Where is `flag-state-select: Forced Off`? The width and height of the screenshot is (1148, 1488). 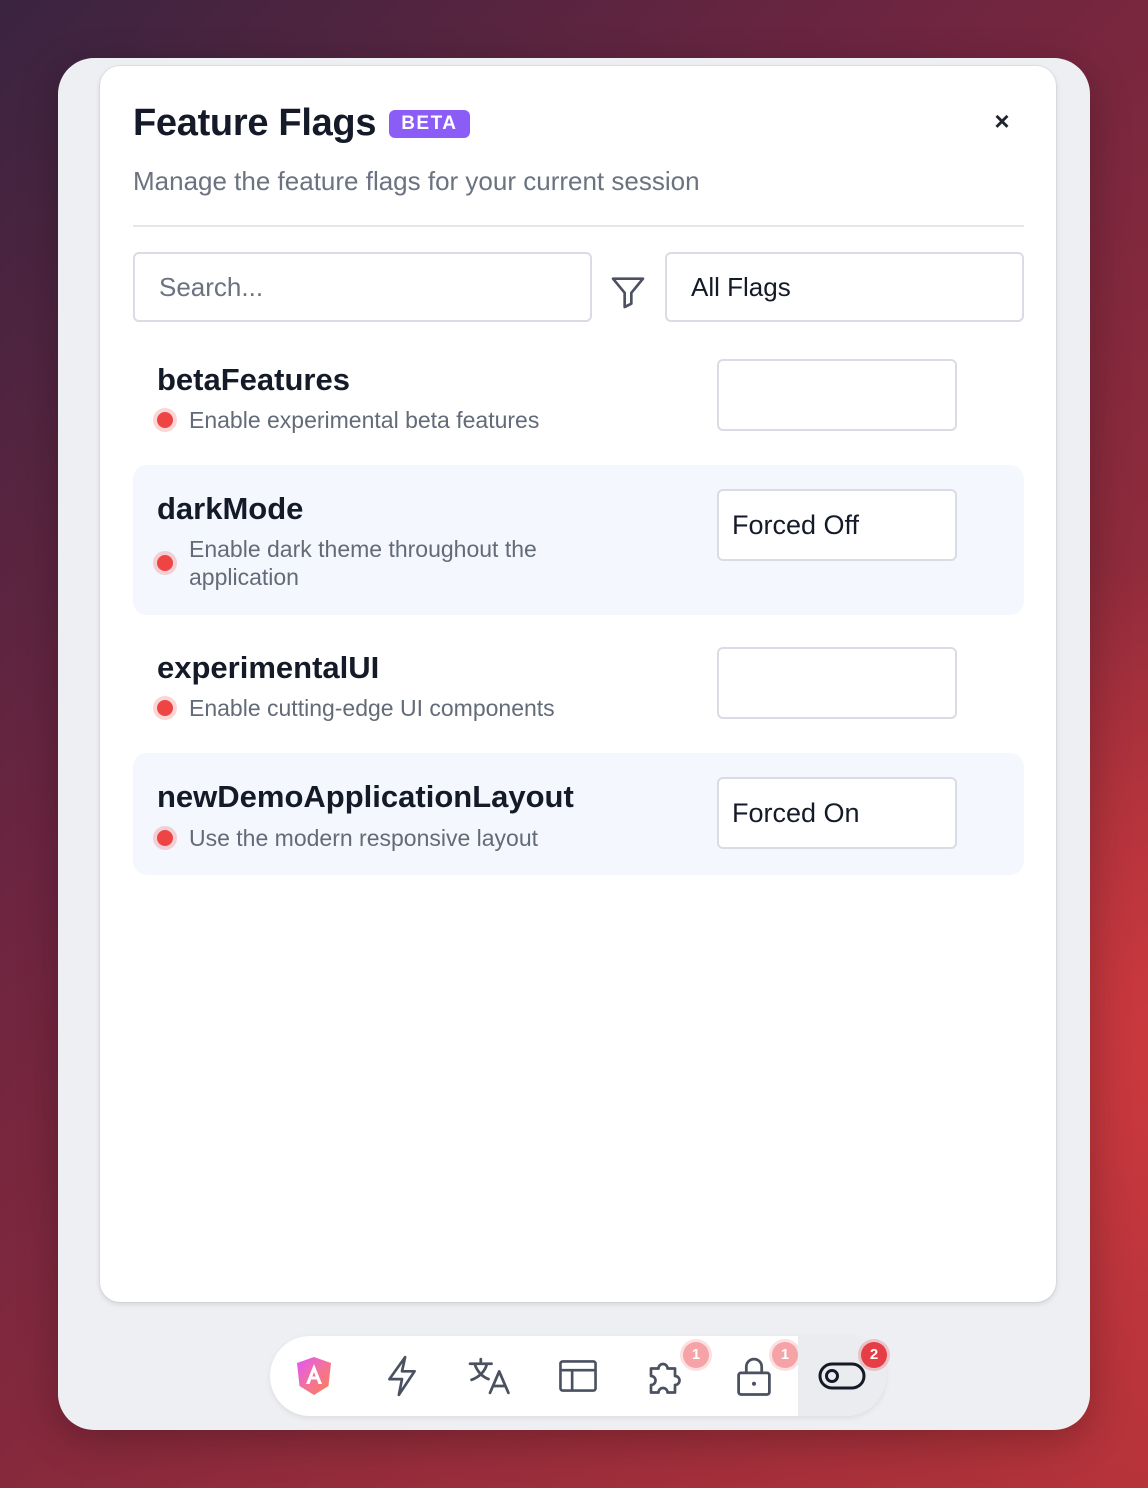 flag-state-select: Forced Off is located at coordinates (837, 525).